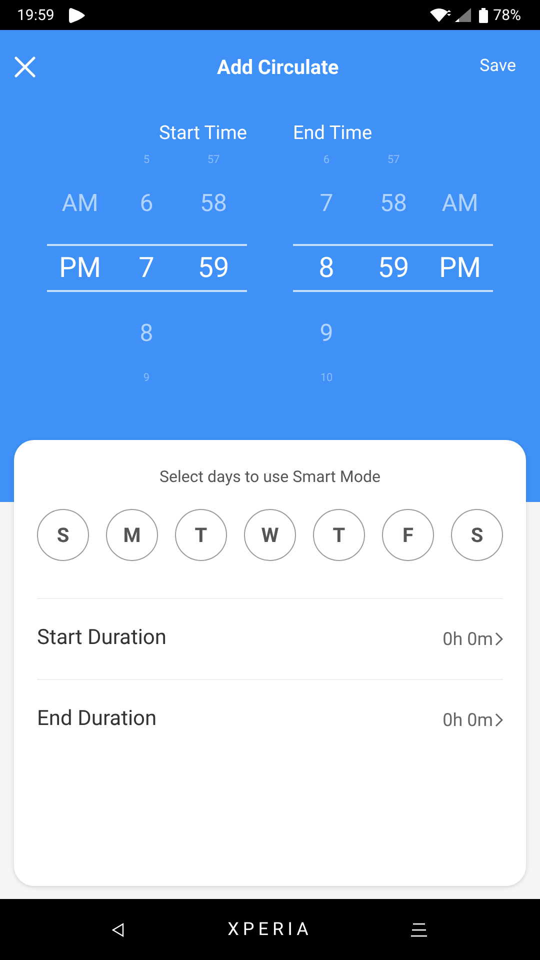 The image size is (540, 960). Describe the element at coordinates (332, 133) in the screenshot. I see `picker-label: End Time` at that location.